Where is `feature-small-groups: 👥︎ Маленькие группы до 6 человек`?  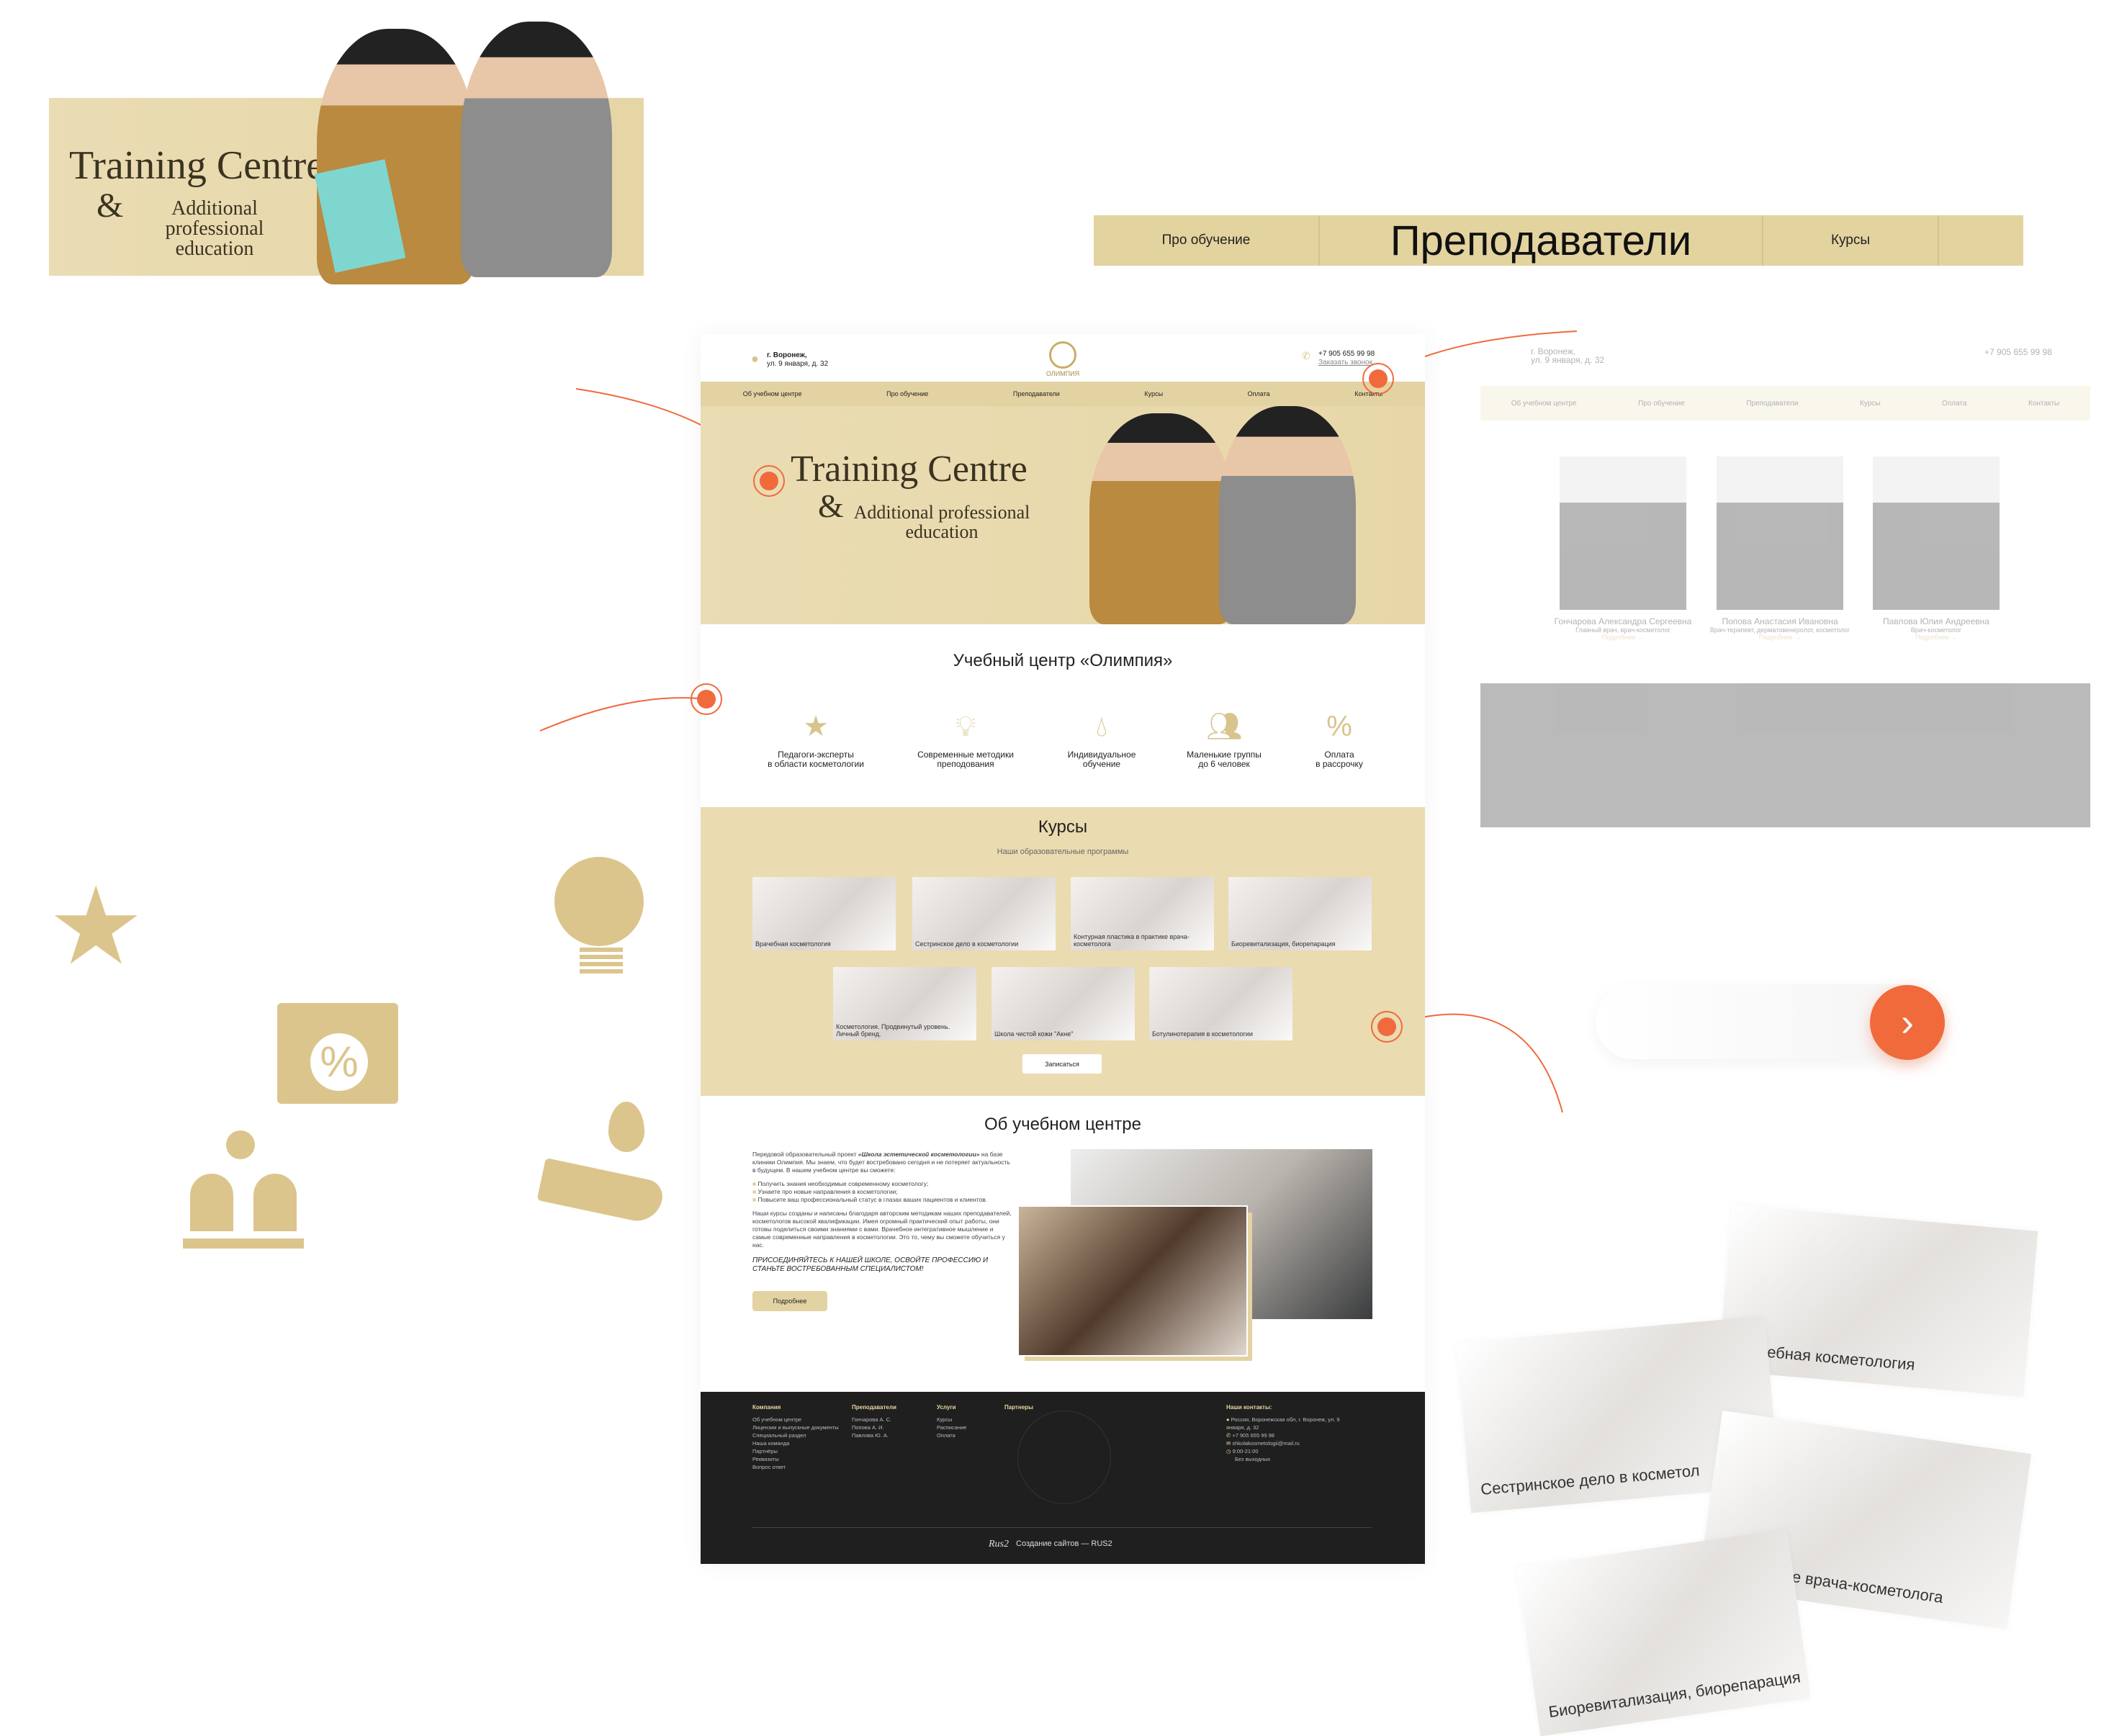
feature-small-groups: 👥︎ Маленькие группы до 6 человек is located at coordinates (1224, 739).